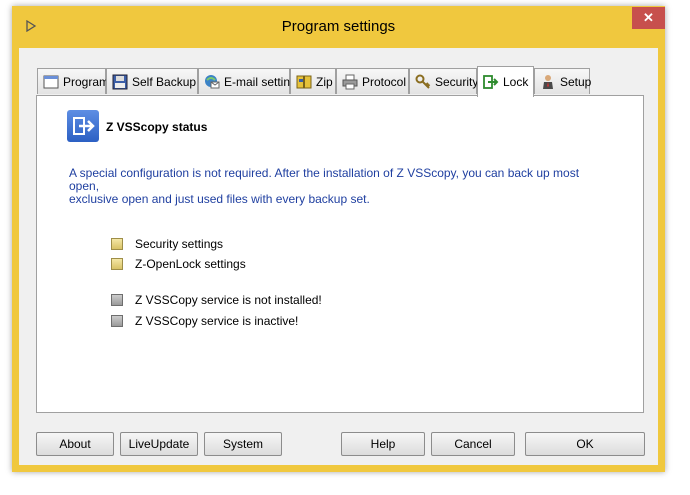 The image size is (690, 495). Describe the element at coordinates (516, 82) in the screenshot. I see `tab-label: Lock` at that location.